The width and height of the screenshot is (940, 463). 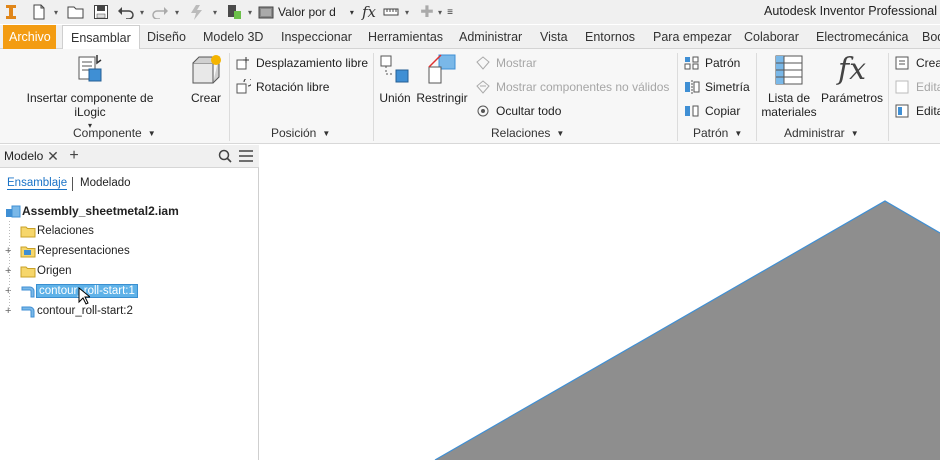 I want to click on create-layout-label: Crea, so click(x=928, y=63).